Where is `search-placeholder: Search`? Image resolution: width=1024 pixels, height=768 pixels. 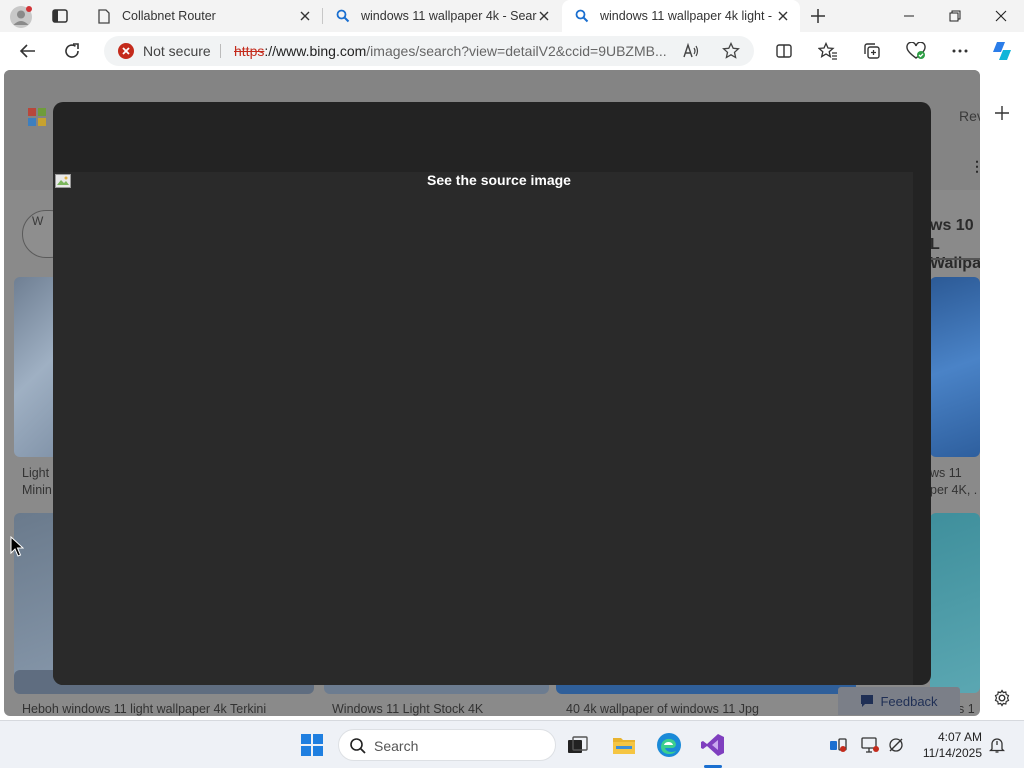
search-placeholder: Search is located at coordinates (396, 746).